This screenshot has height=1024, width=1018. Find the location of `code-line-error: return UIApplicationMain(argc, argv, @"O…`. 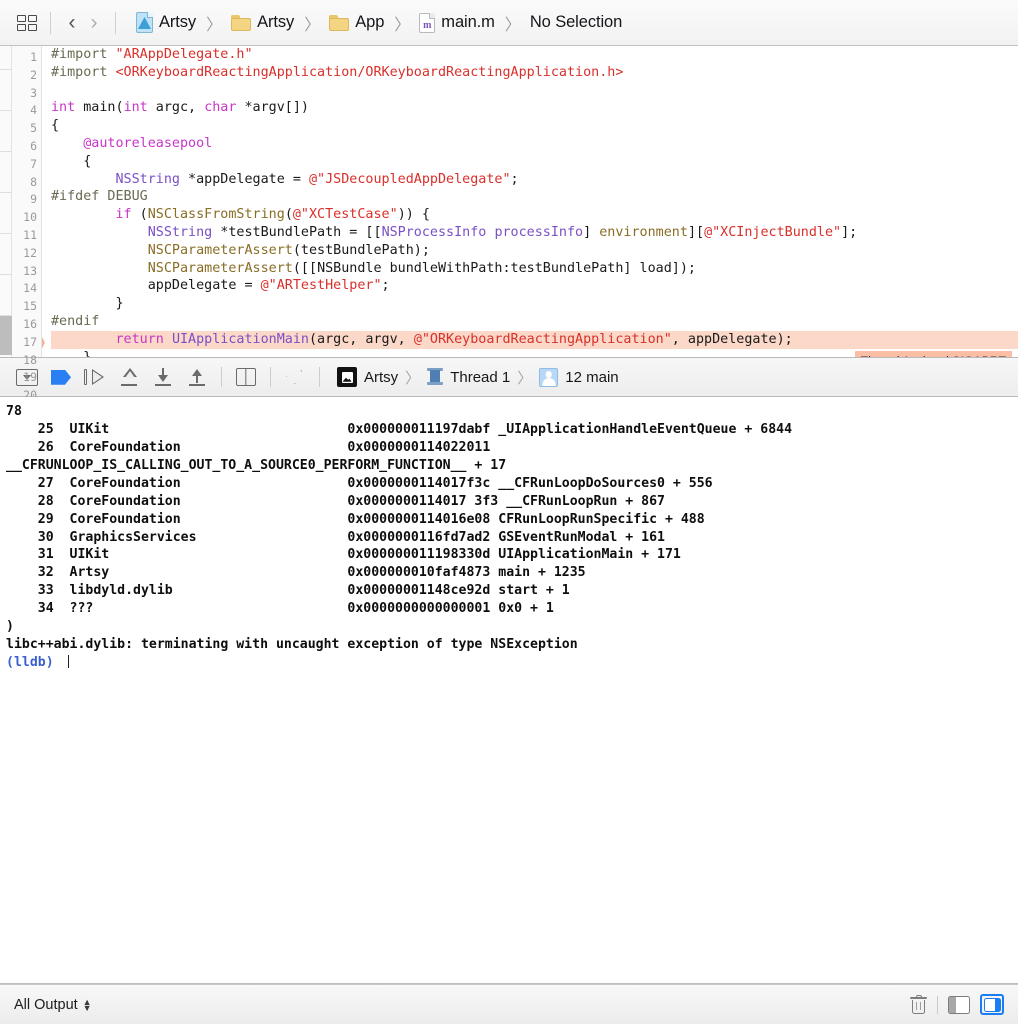

code-line-error: return UIApplicationMain(argc, argv, @"O… is located at coordinates (534, 339).